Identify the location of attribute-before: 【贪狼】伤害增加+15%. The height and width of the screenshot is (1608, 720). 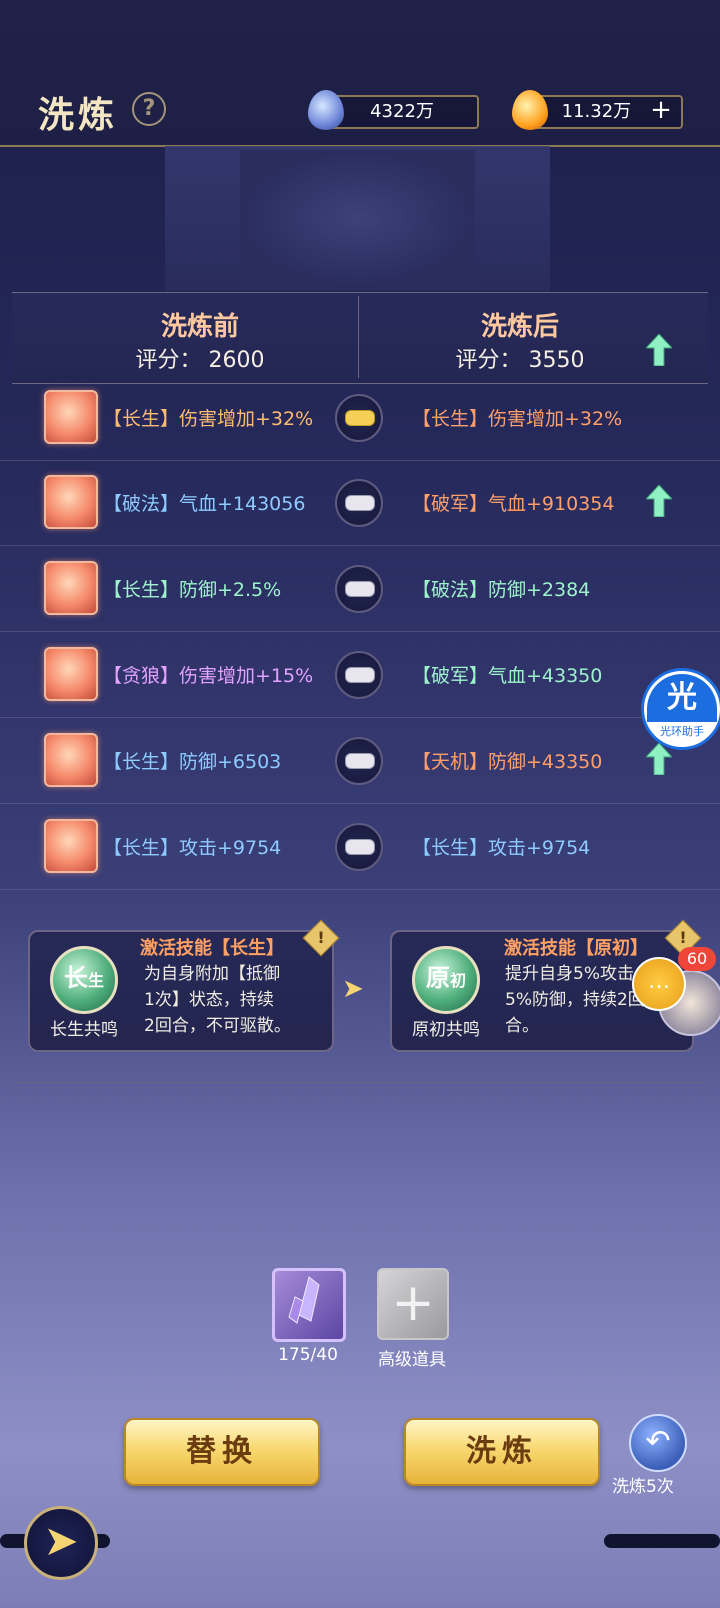
(208, 676).